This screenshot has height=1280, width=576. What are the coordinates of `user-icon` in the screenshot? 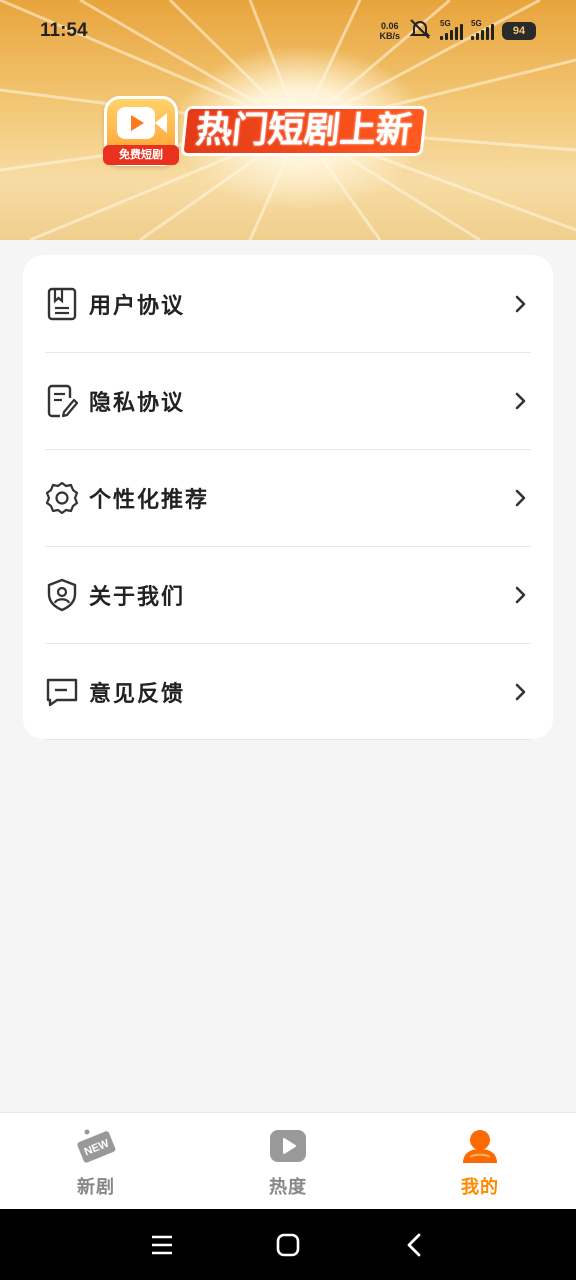 It's located at (480, 1146).